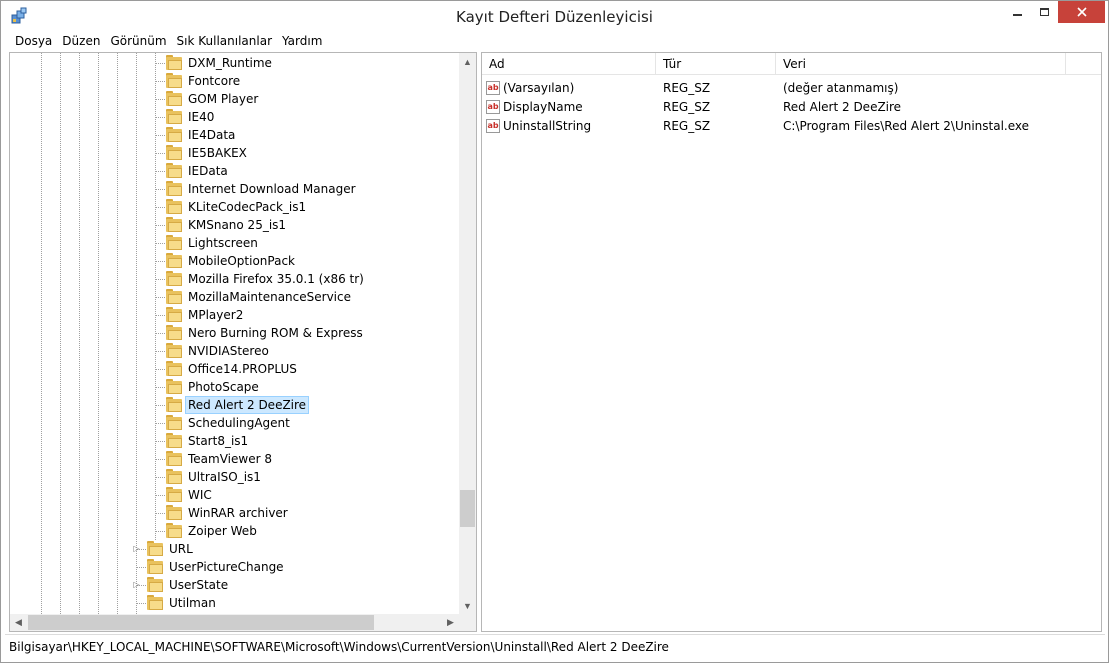 This screenshot has height=663, width=1109. Describe the element at coordinates (185, 117) in the screenshot. I see `tree-item: IE40` at that location.